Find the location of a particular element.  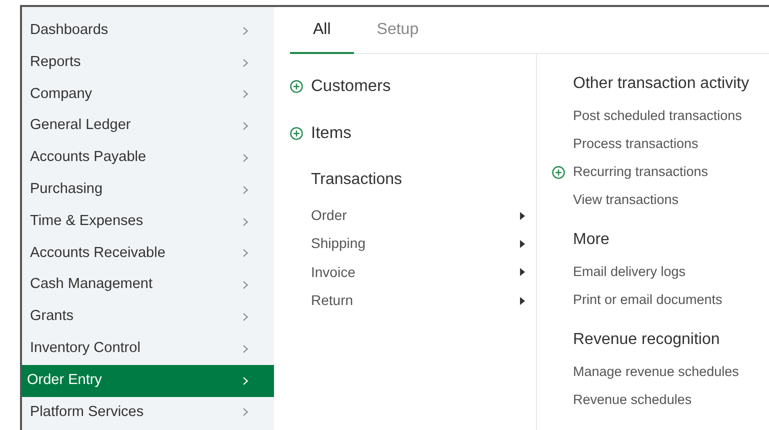

add-link: Items is located at coordinates (321, 133).